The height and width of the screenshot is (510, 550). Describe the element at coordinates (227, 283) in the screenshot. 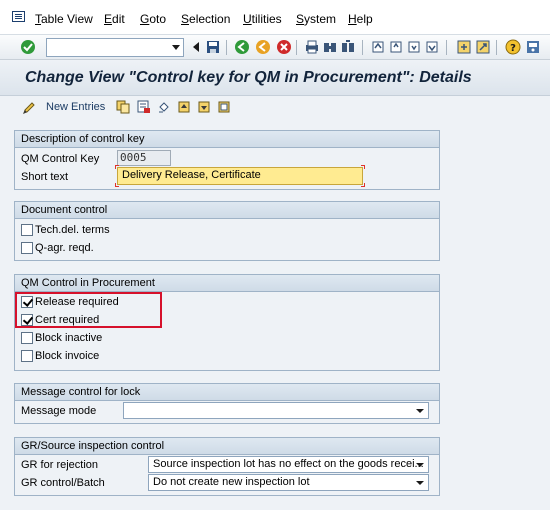

I see `group-title: QM Control in Procurement` at that location.